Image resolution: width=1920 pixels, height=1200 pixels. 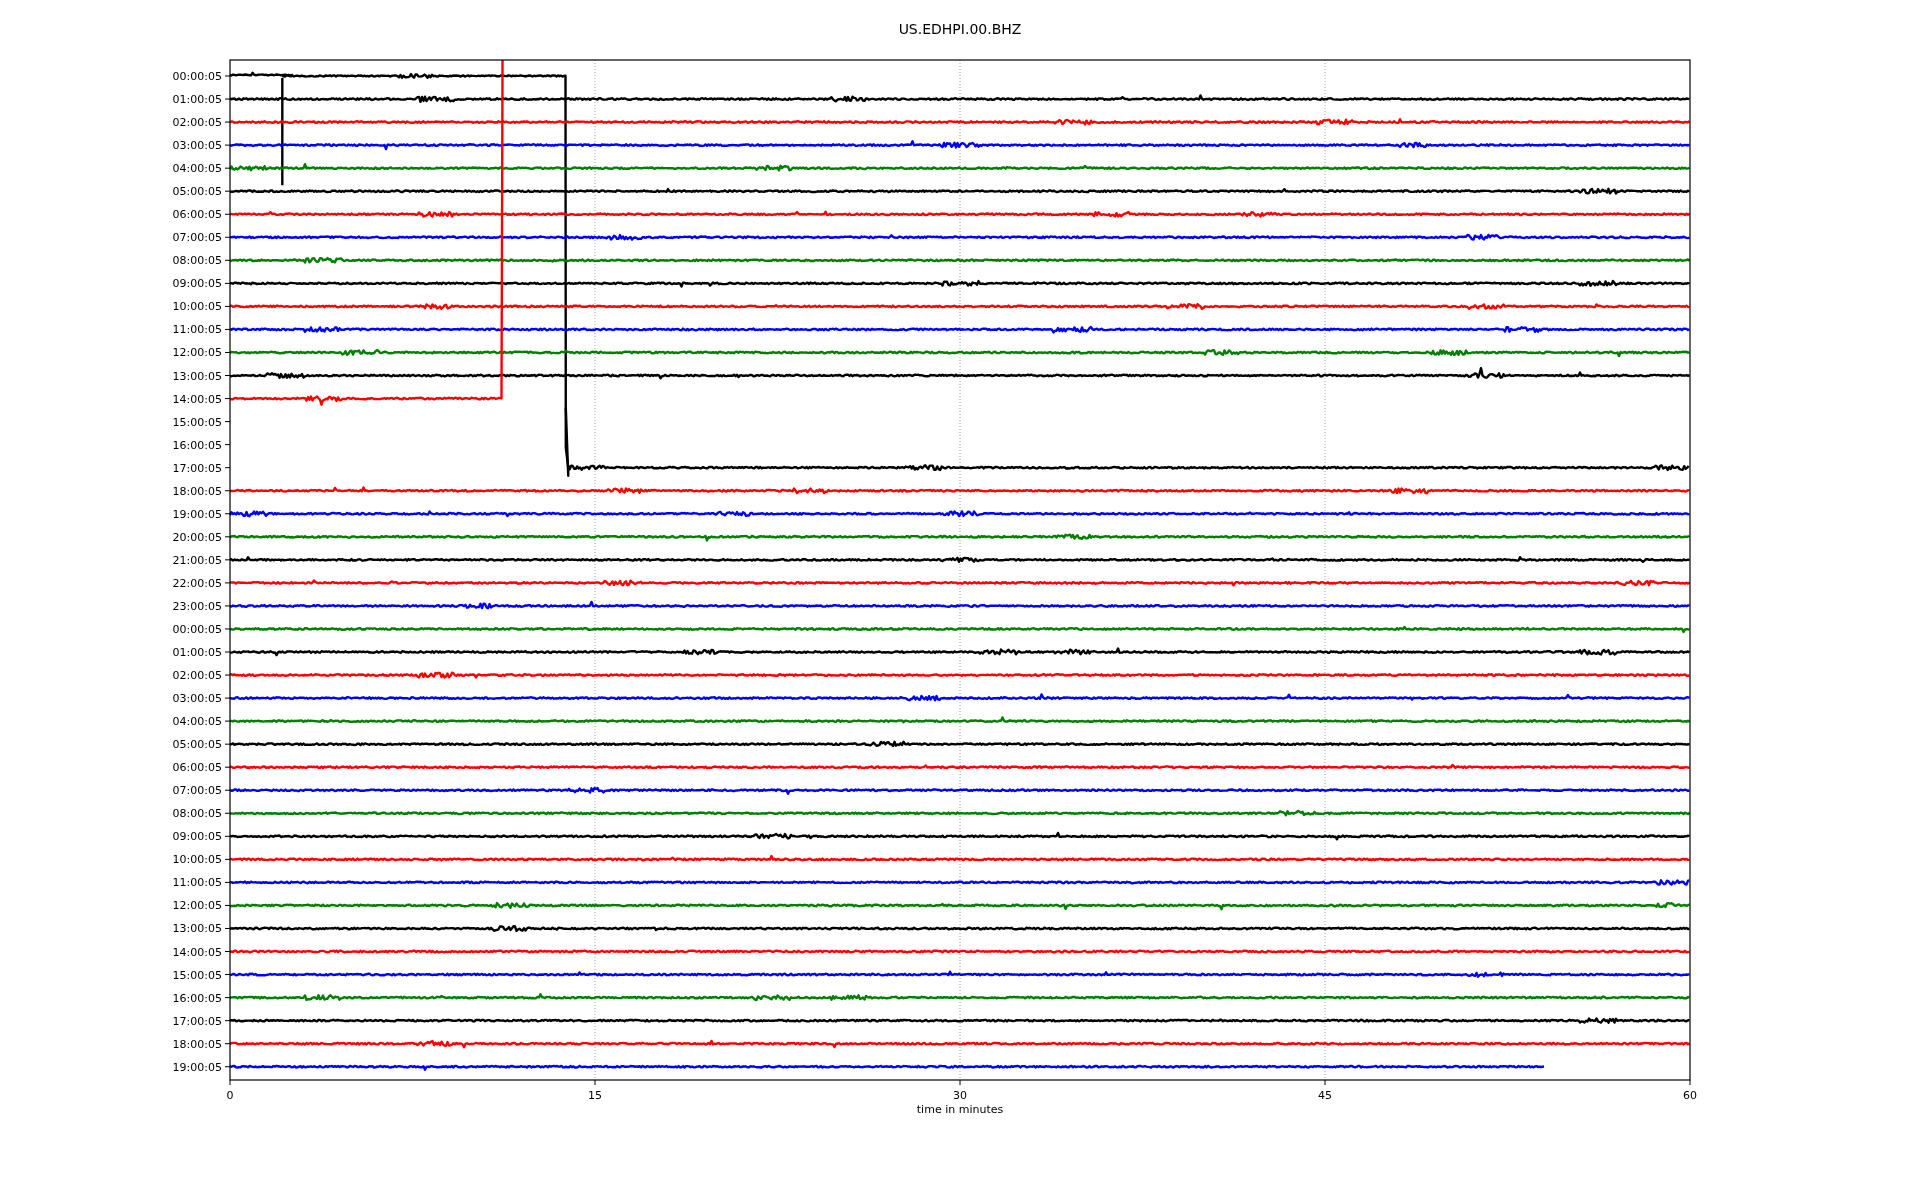 I want to click on y-tick-label: 23:00:05, so click(x=197, y=606).